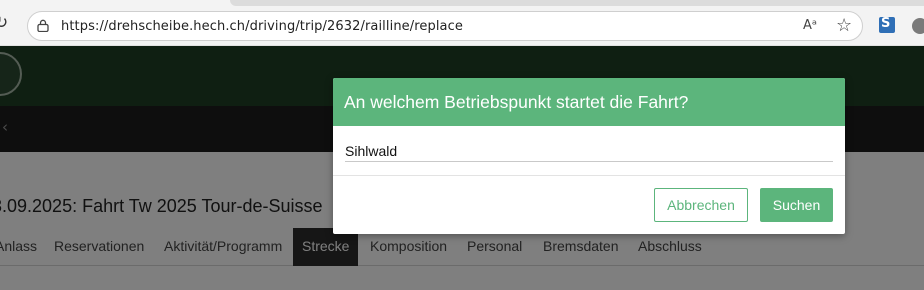  What do you see at coordinates (589, 151) in the screenshot?
I see `operating-point-input` at bounding box center [589, 151].